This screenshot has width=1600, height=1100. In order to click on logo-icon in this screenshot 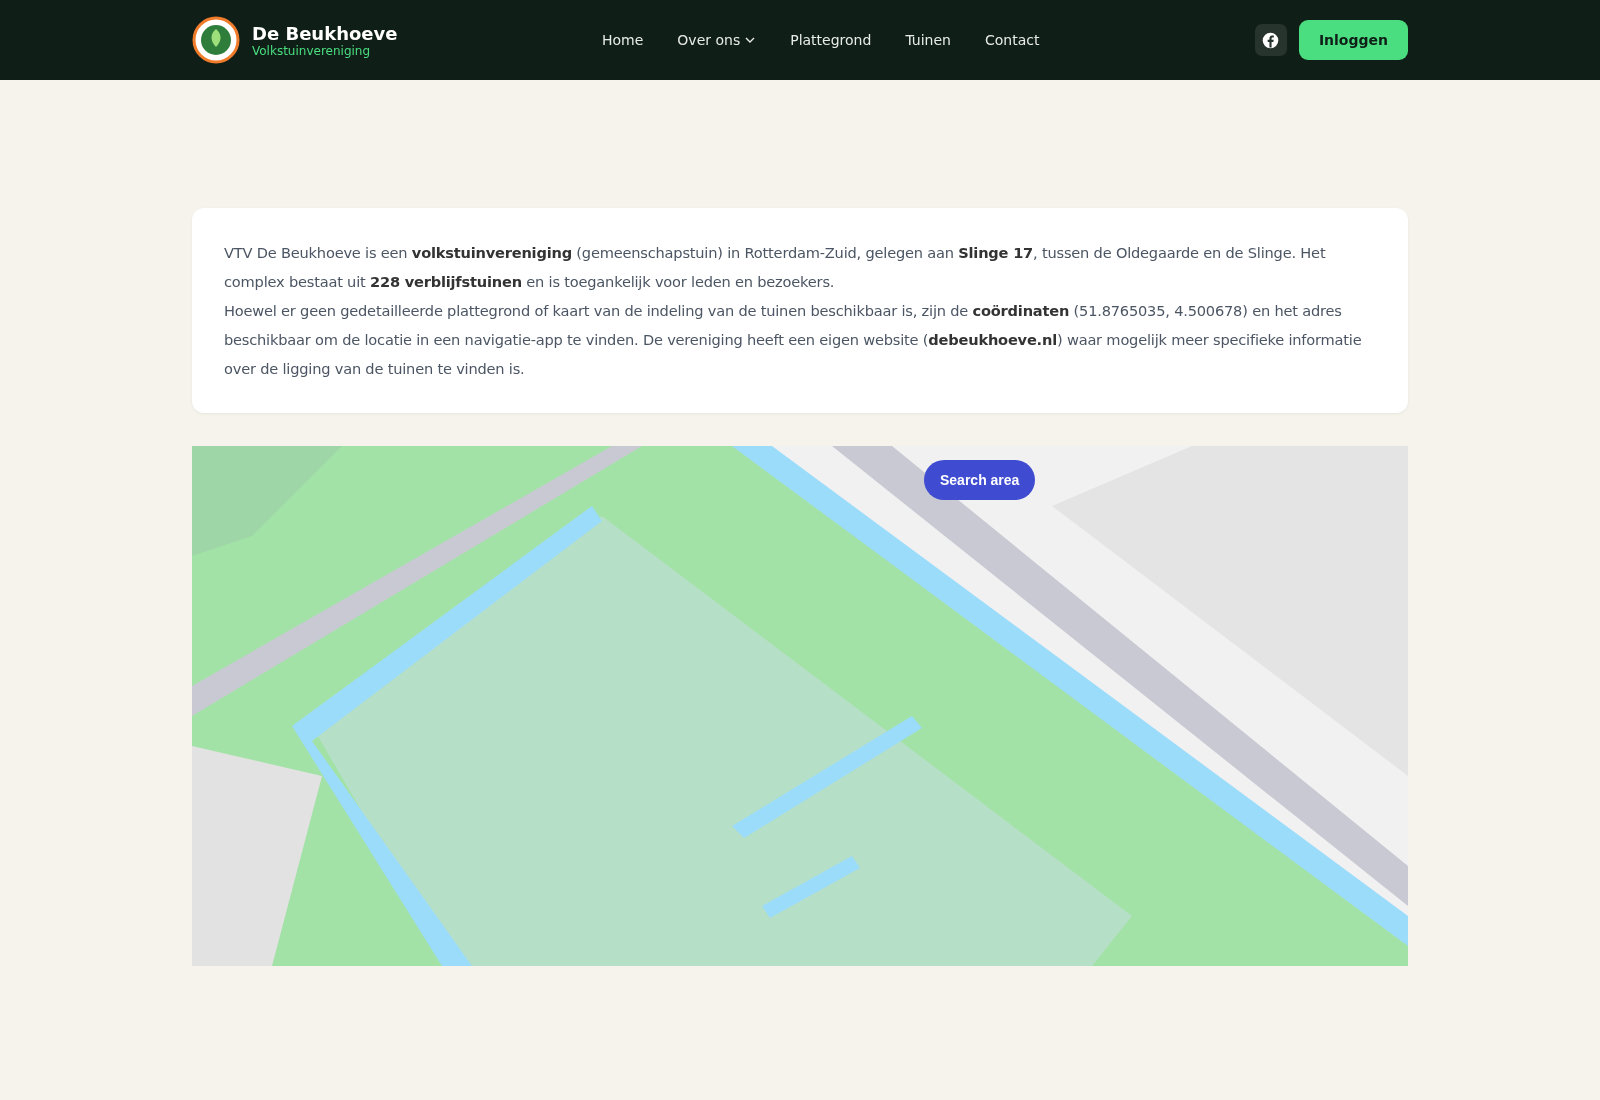, I will do `click(216, 40)`.